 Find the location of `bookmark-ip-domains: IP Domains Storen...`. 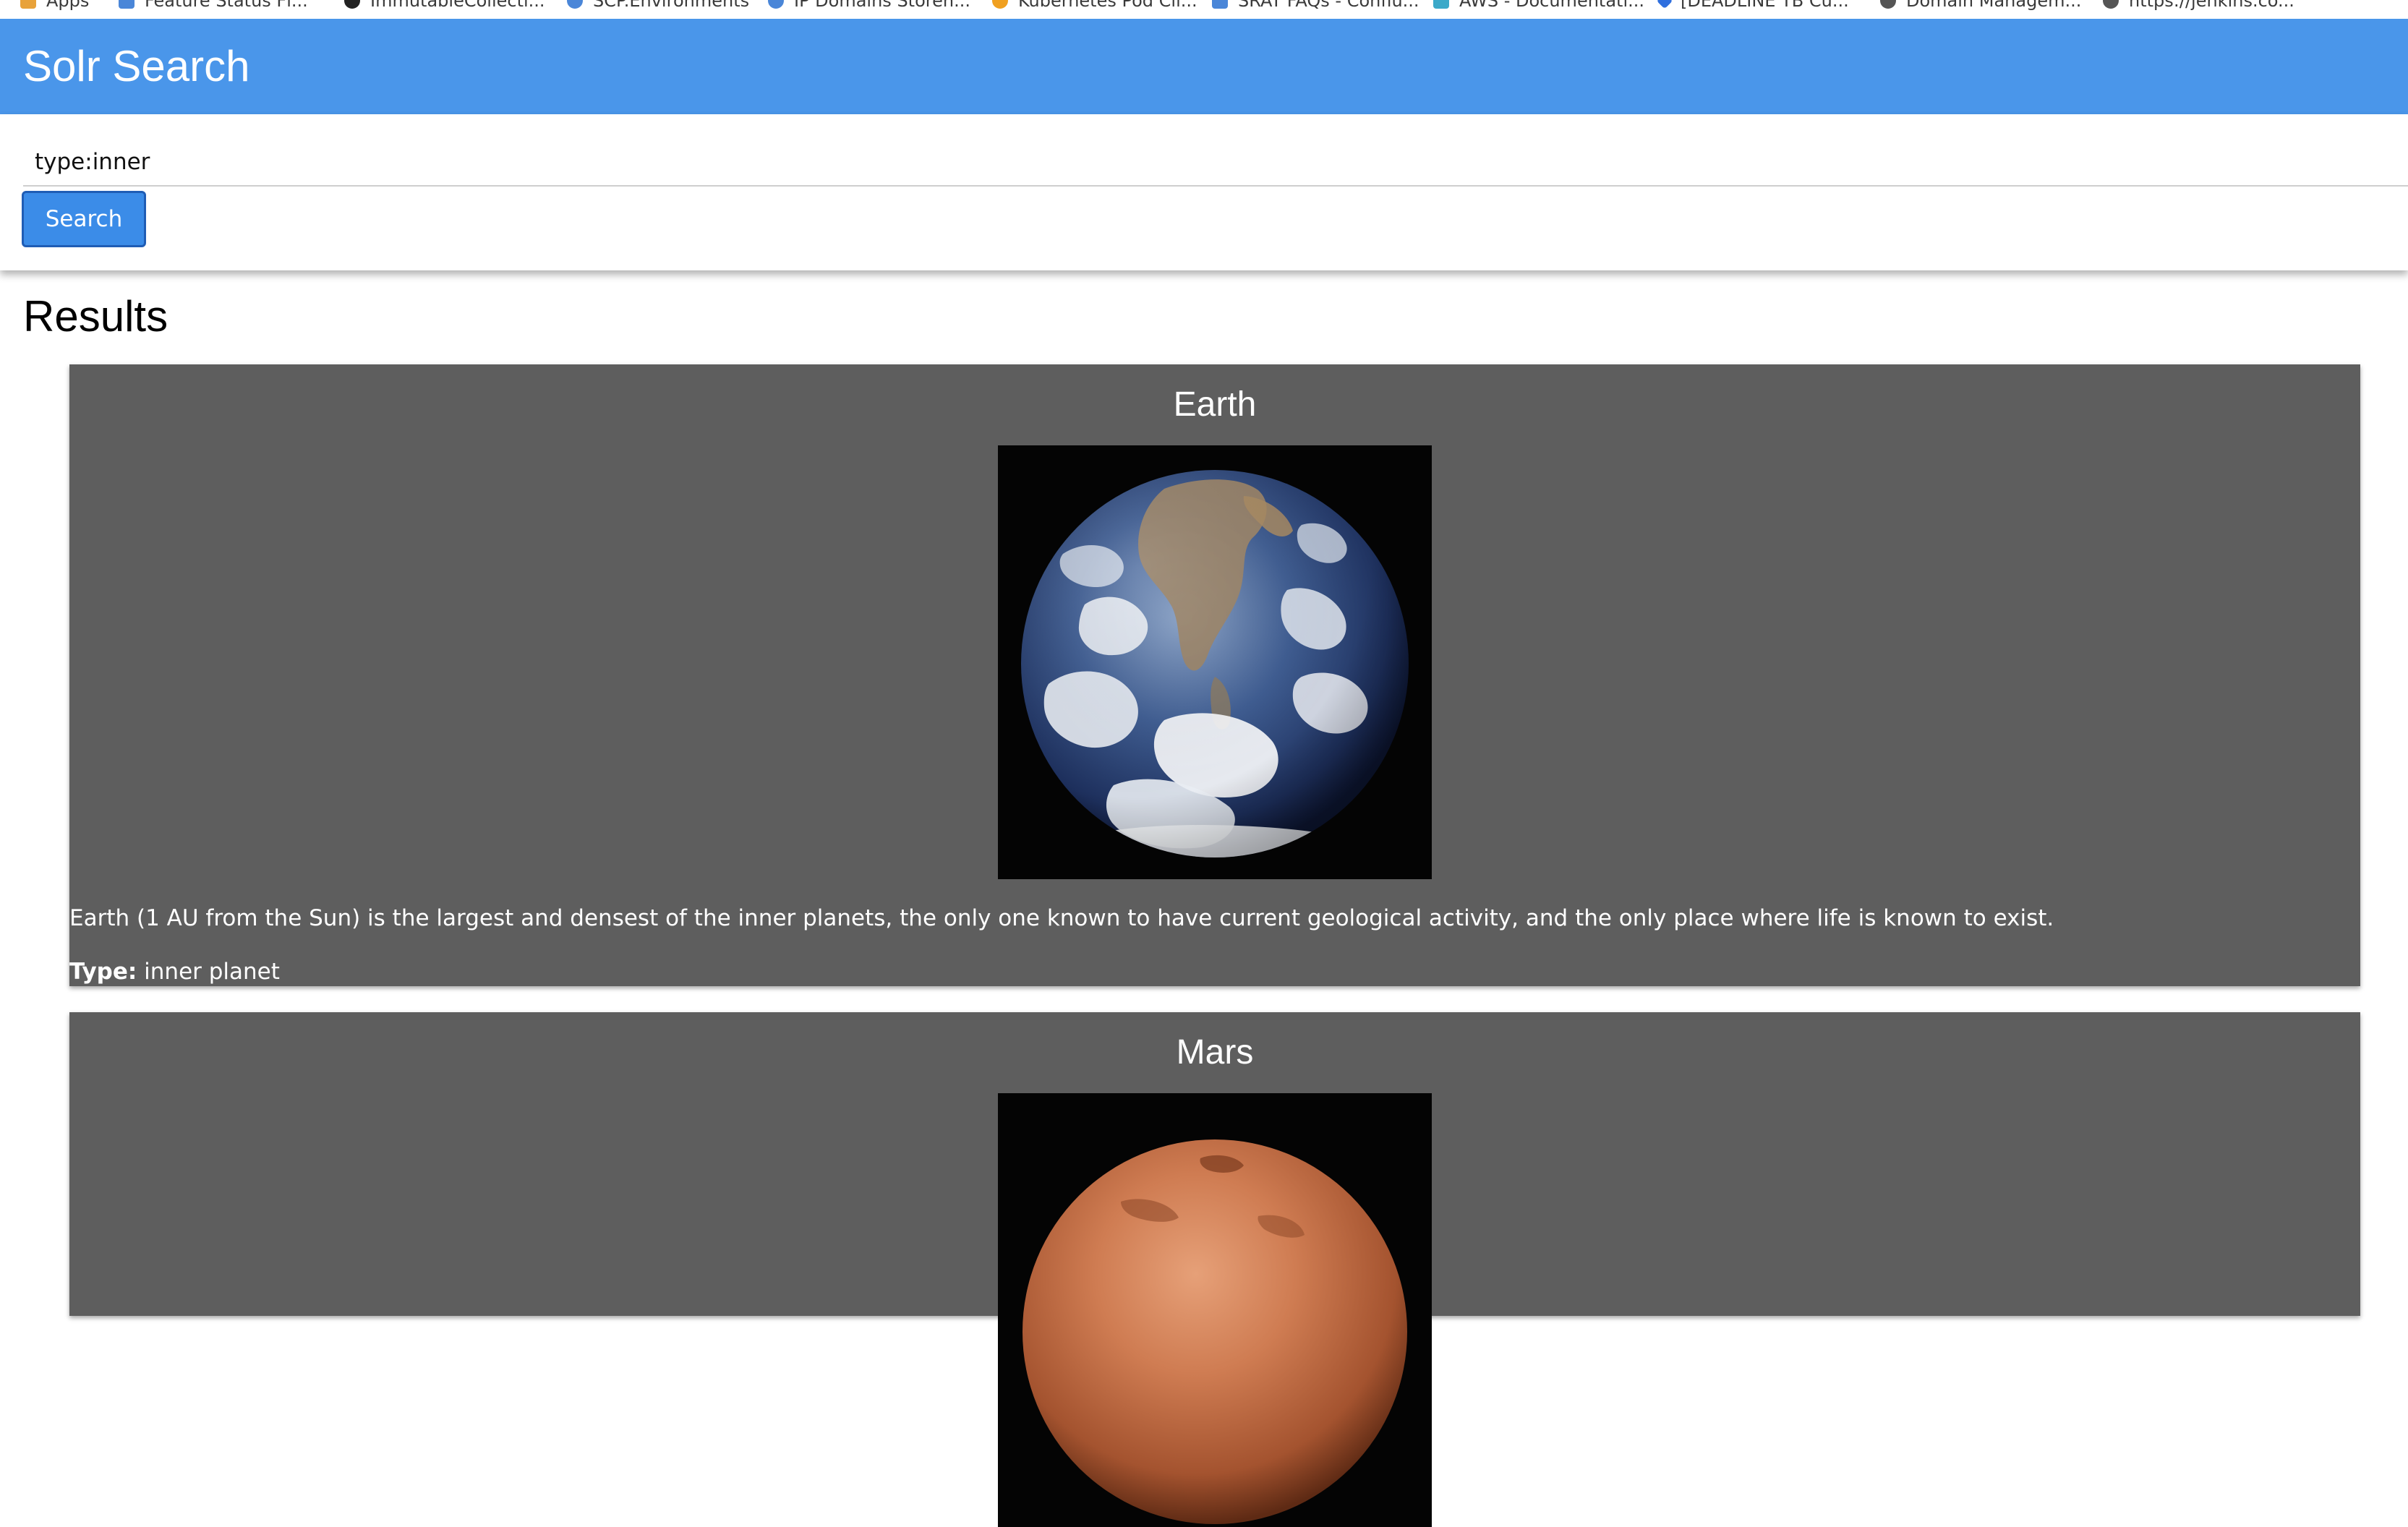

bookmark-ip-domains: IP Domains Storen... is located at coordinates (869, 6).